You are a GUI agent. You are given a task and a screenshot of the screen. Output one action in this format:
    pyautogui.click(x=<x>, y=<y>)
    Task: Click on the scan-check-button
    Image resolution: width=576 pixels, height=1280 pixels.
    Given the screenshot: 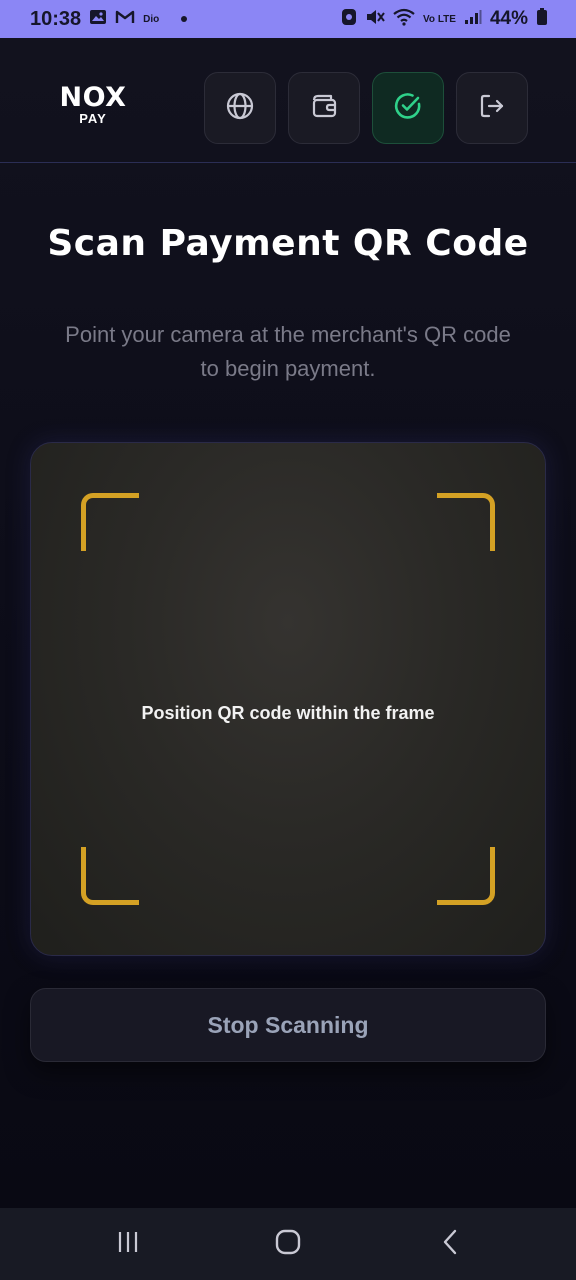 What is the action you would take?
    pyautogui.click(x=408, y=108)
    